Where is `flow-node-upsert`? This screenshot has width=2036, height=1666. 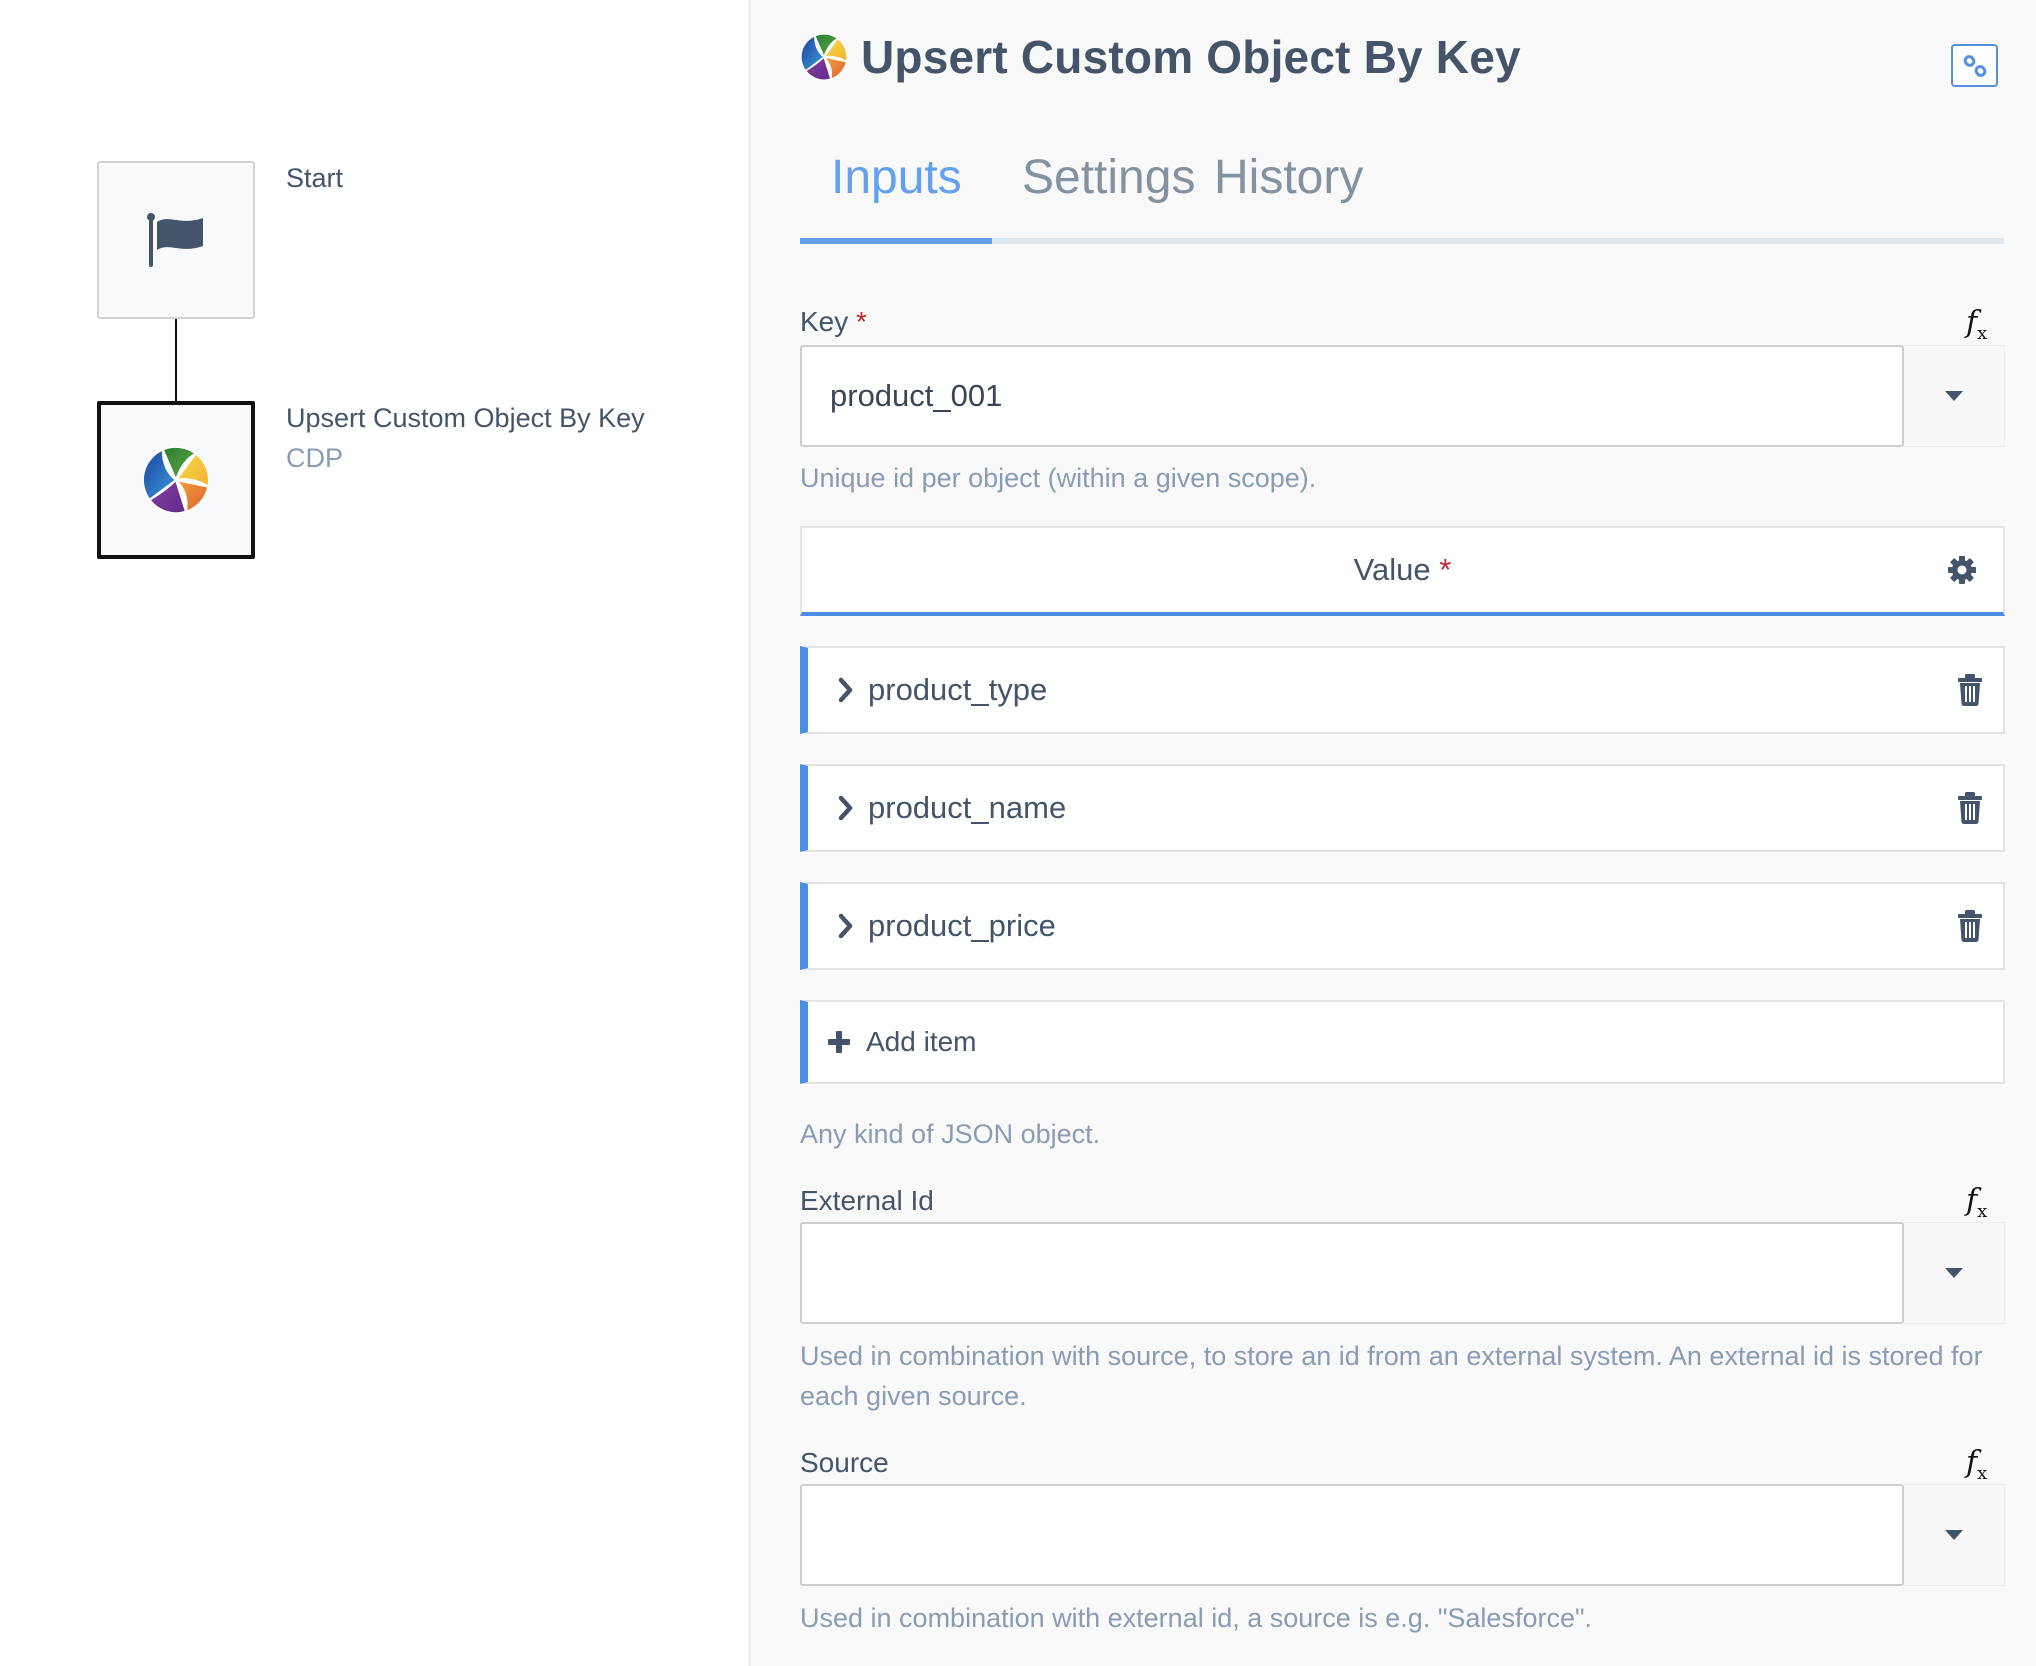
flow-node-upsert is located at coordinates (176, 480).